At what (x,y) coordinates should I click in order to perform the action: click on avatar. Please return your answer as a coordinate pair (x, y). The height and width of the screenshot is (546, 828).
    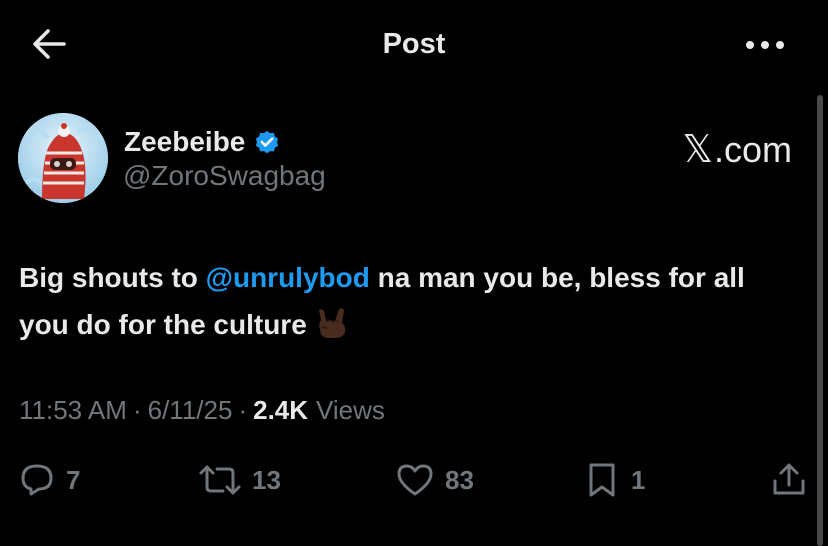
    Looking at the image, I should click on (63, 158).